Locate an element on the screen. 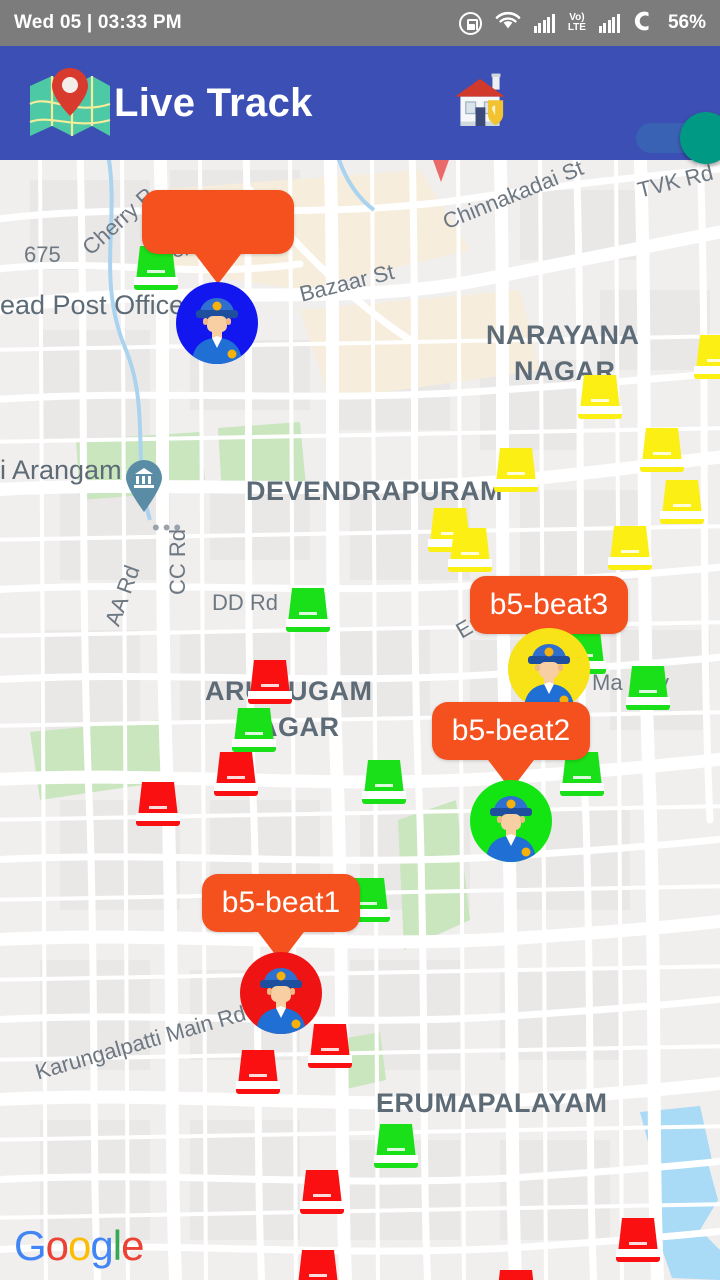 The width and height of the screenshot is (720, 1280). volte-bottom-text: LTE is located at coordinates (576, 27).